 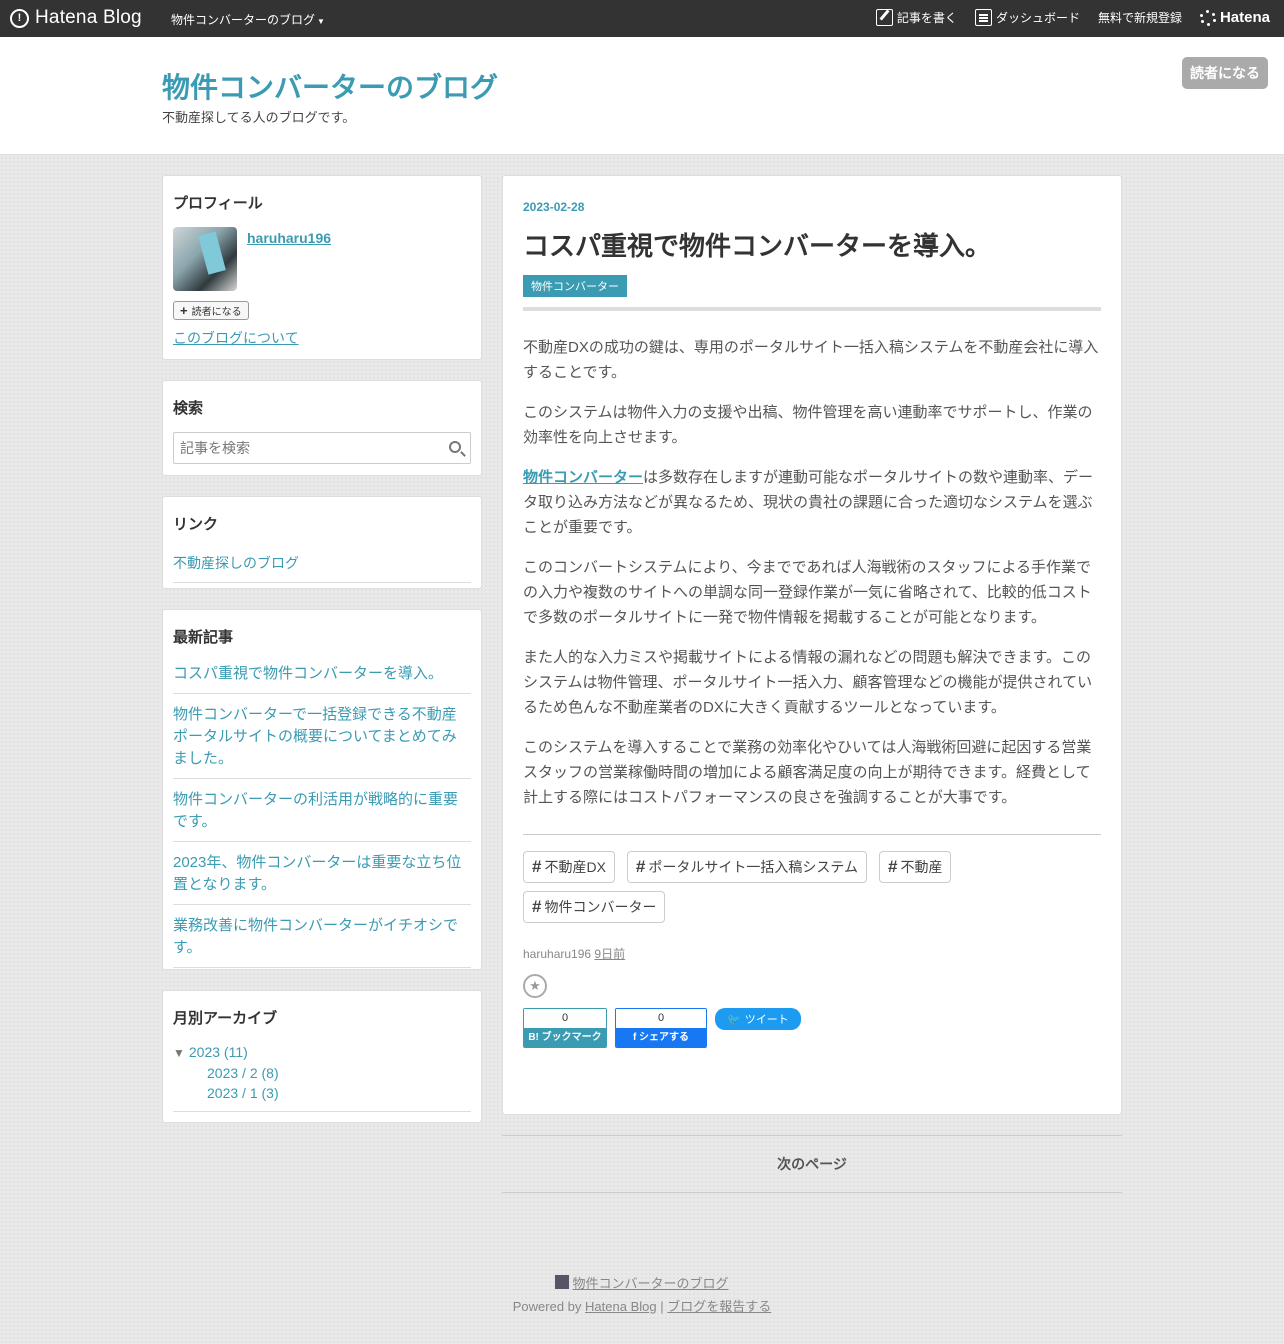 I want to click on search-box, so click(x=322, y=448).